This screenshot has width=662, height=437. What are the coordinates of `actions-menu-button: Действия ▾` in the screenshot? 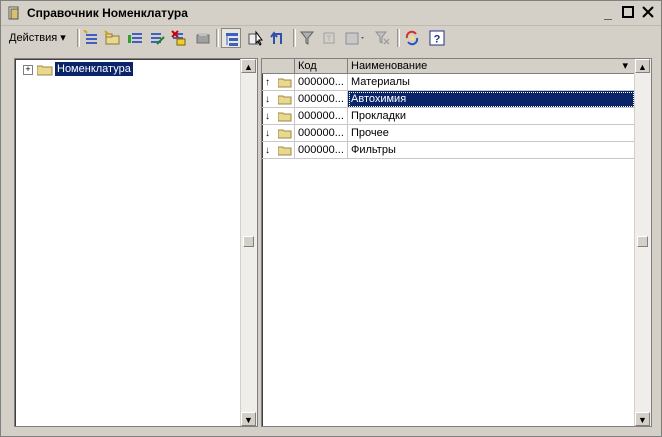 It's located at (37, 37).